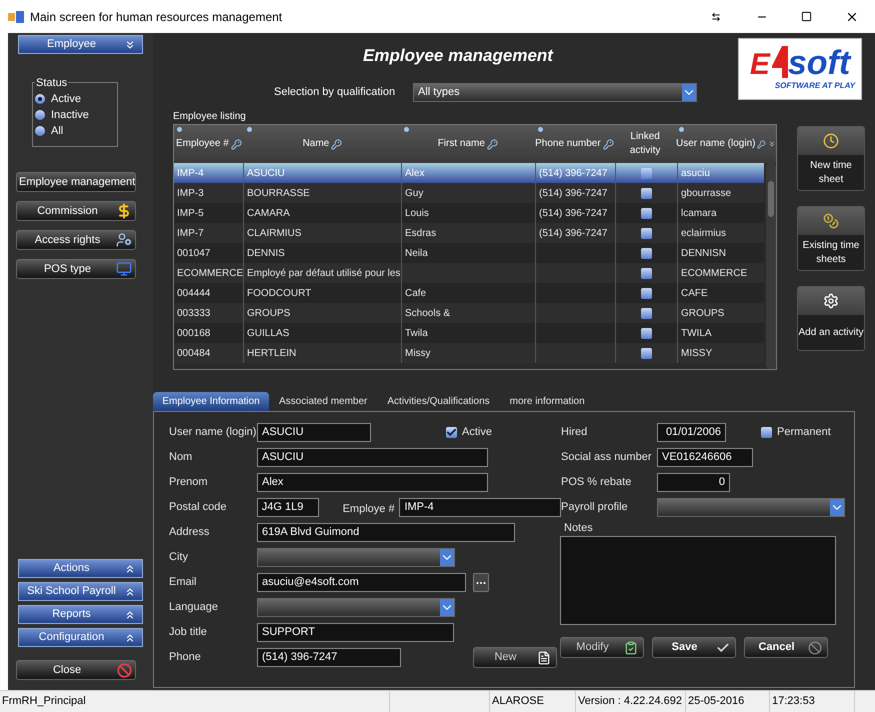 The image size is (875, 712). Describe the element at coordinates (481, 582) in the screenshot. I see `browse-button` at that location.